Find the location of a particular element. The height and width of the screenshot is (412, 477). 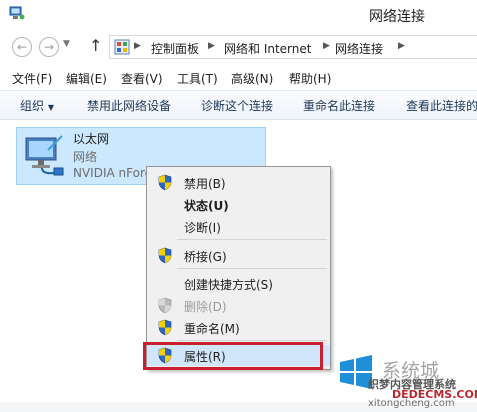

menu-help: 帮助(H) is located at coordinates (310, 78).